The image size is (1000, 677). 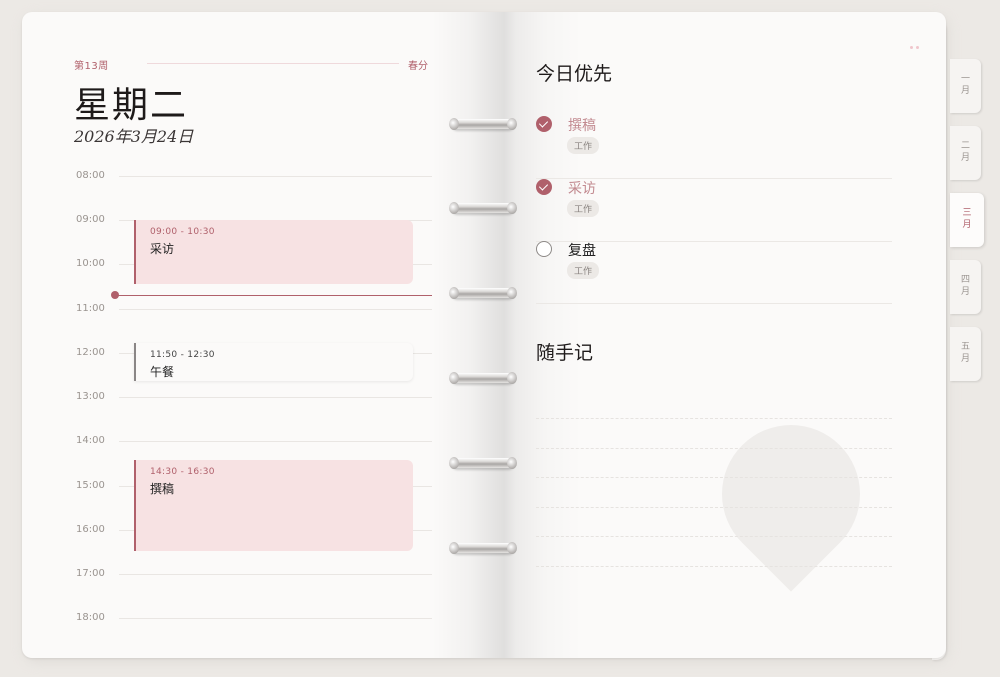 What do you see at coordinates (273, 505) in the screenshot?
I see `event-block: 14:30 - 16:30 撰稿` at bounding box center [273, 505].